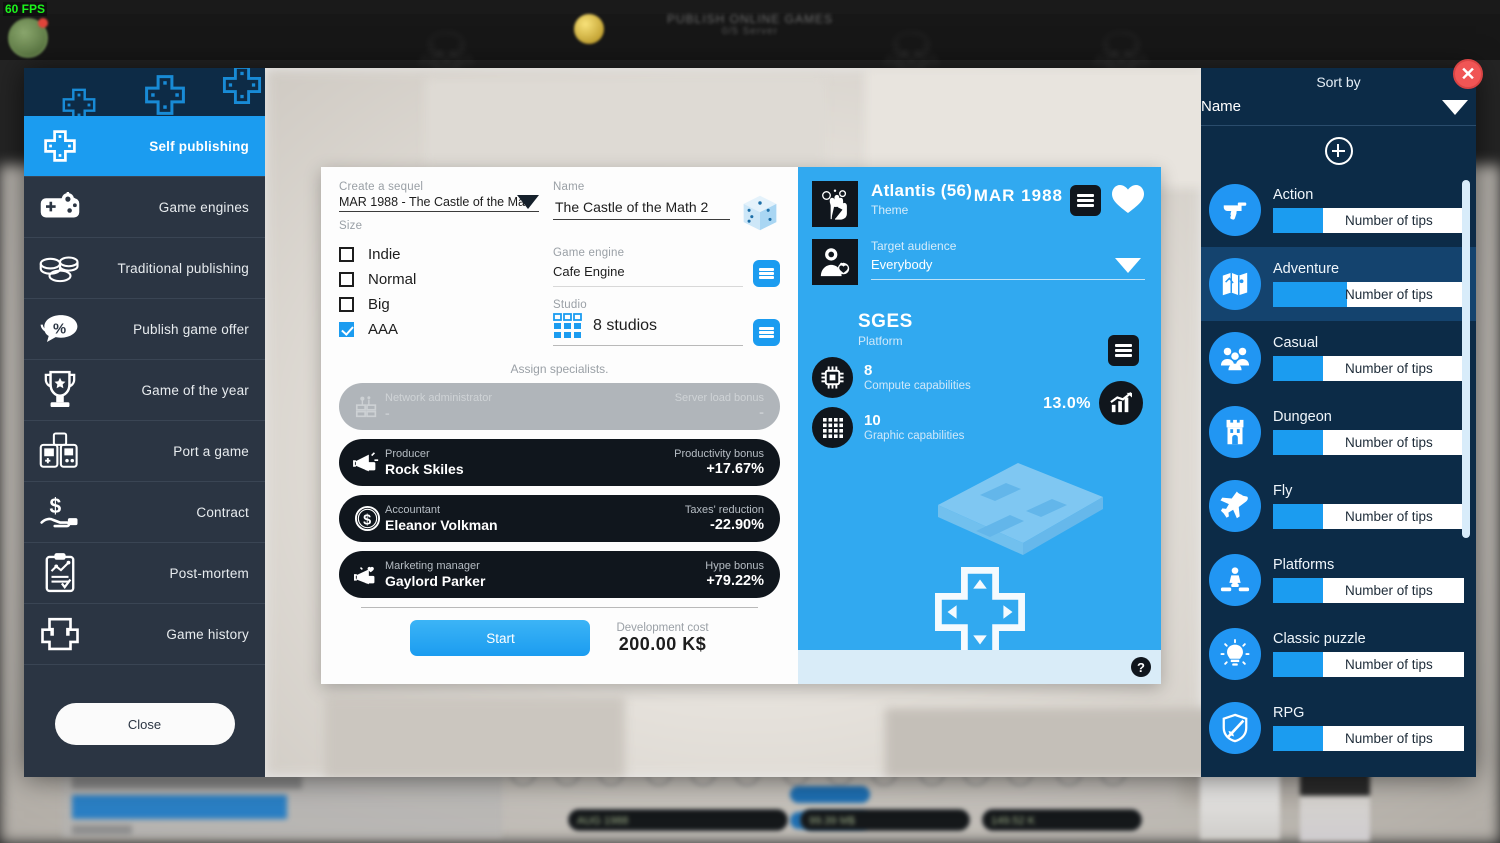 This screenshot has width=1500, height=843. I want to click on dollar-coin-icon: $, so click(367, 518).